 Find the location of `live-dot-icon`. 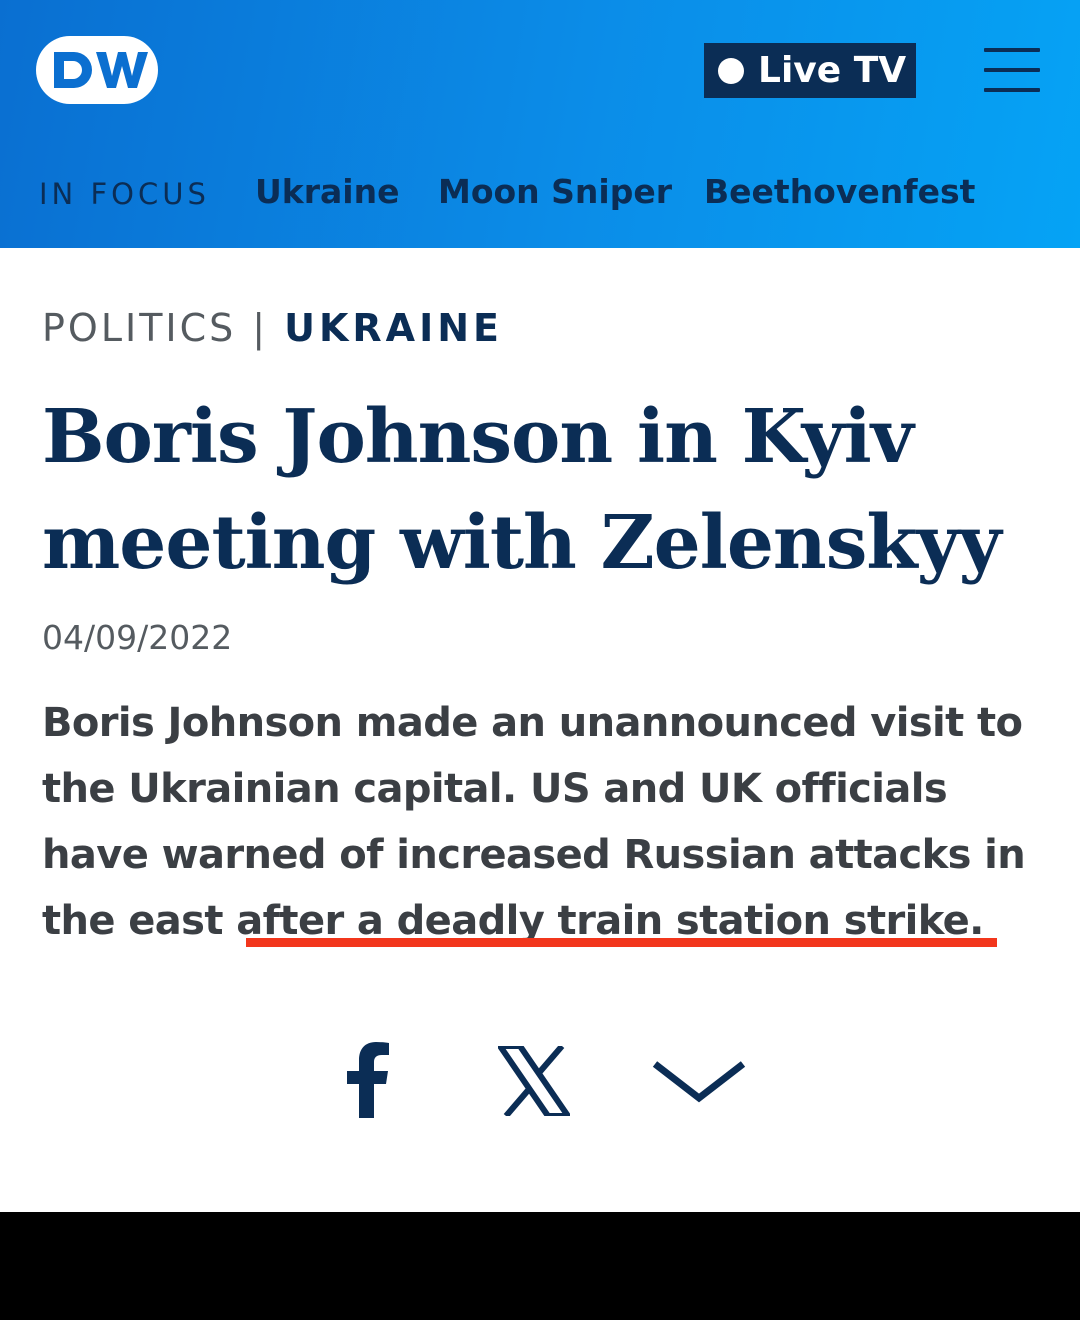

live-dot-icon is located at coordinates (731, 70).